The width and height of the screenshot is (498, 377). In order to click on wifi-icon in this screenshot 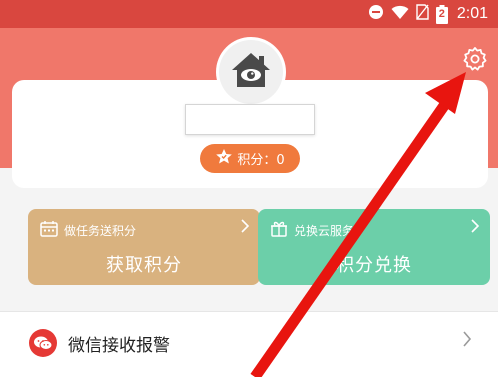, I will do `click(400, 14)`.